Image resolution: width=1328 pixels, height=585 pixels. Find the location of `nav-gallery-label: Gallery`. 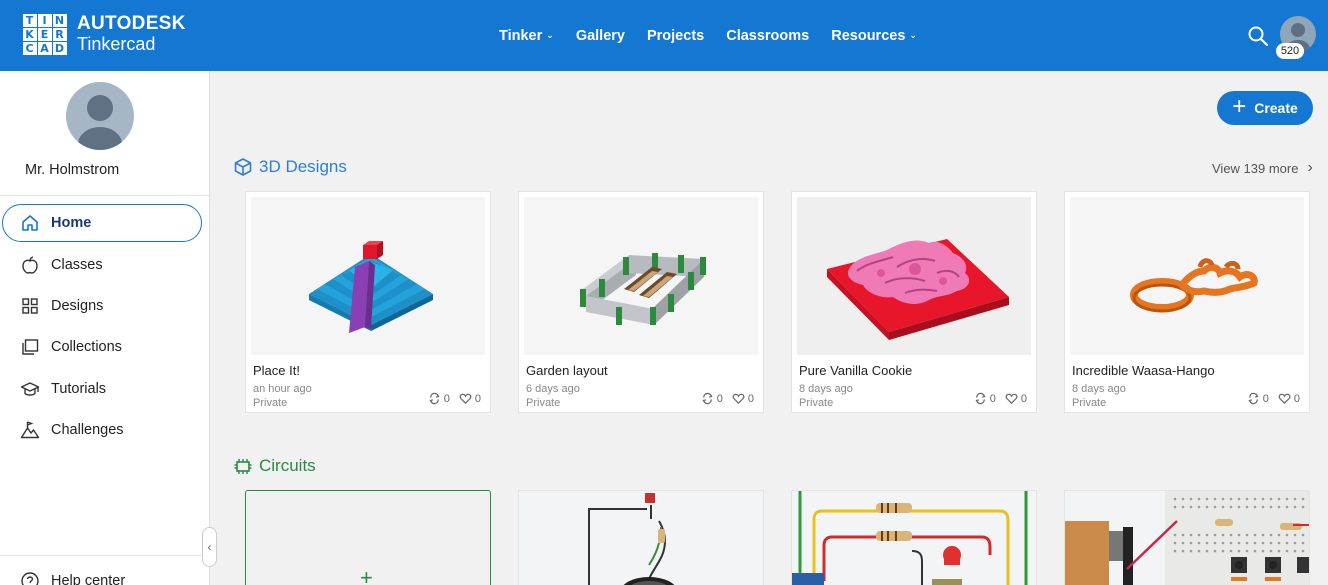

nav-gallery-label: Gallery is located at coordinates (600, 35).